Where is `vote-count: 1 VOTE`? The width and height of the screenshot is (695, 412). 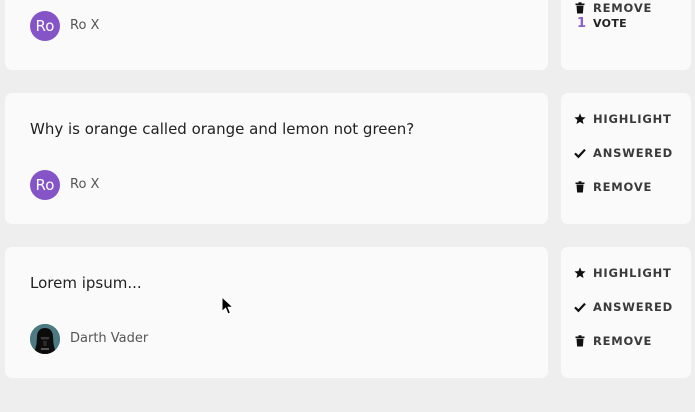 vote-count: 1 VOTE is located at coordinates (602, 23).